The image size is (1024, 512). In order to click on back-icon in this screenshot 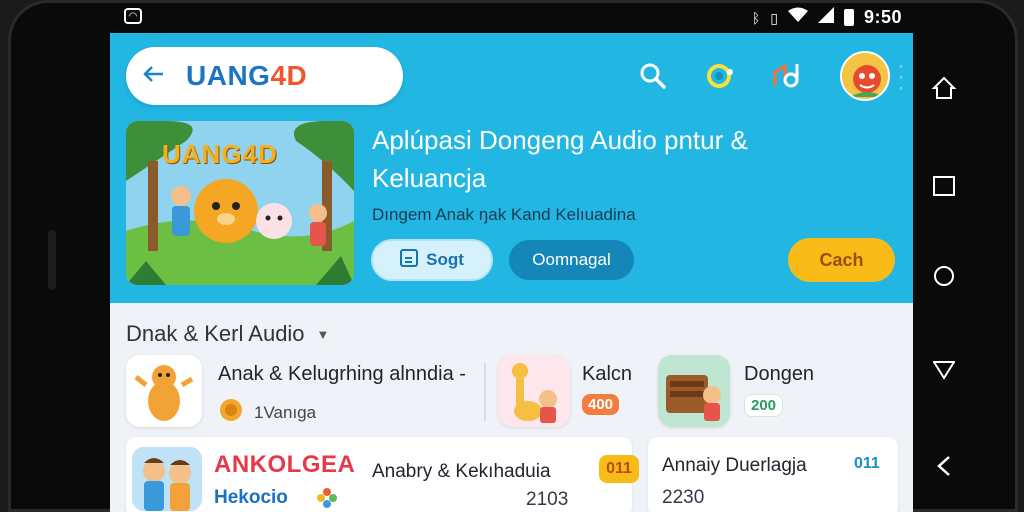, I will do `click(944, 466)`.